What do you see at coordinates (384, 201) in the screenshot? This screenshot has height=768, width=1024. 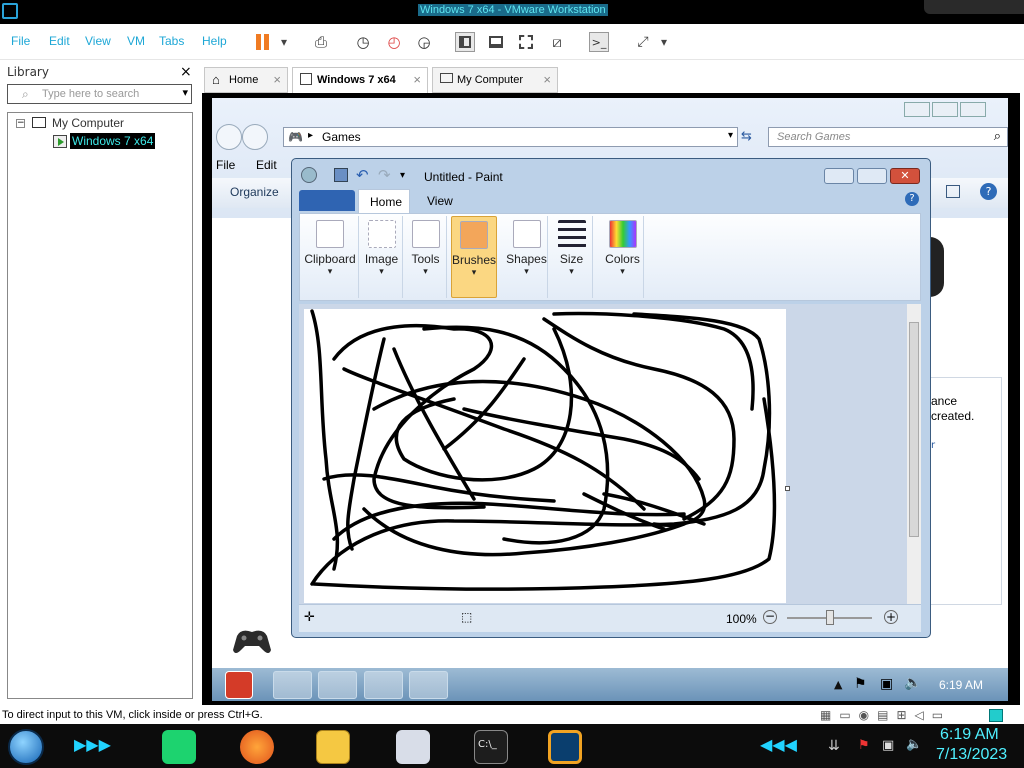 I see `tab-home: Home` at bounding box center [384, 201].